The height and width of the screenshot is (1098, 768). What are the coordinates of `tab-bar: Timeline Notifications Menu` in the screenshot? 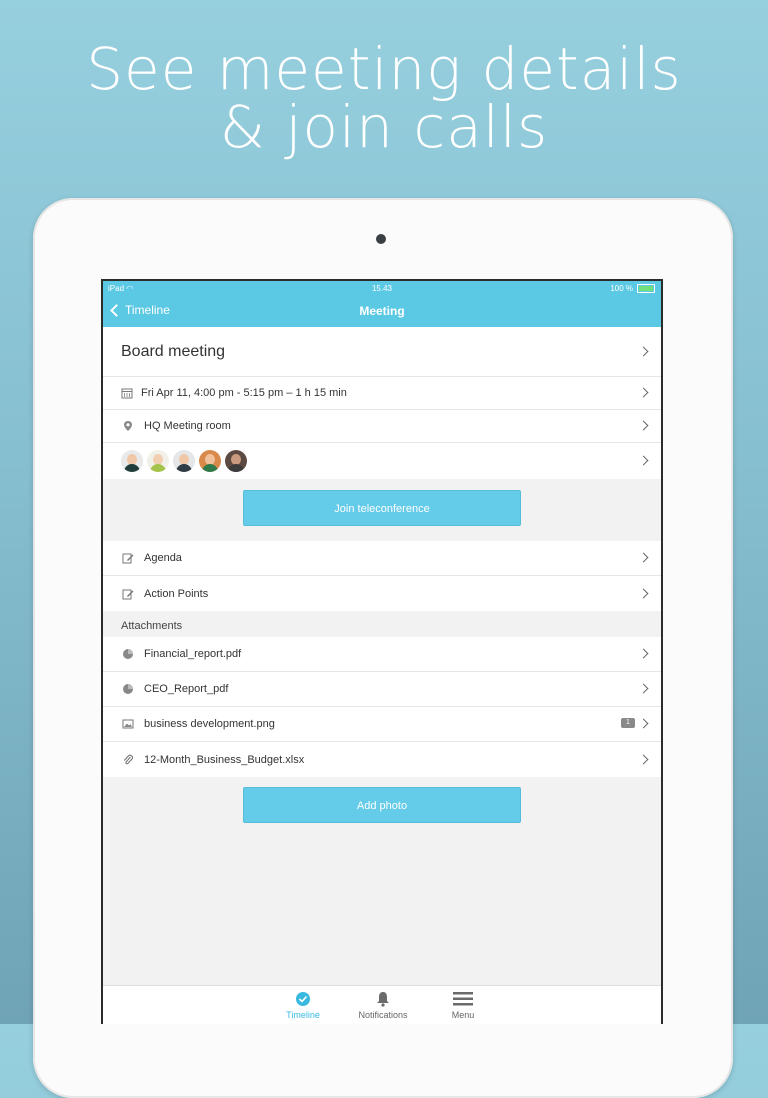 It's located at (382, 1004).